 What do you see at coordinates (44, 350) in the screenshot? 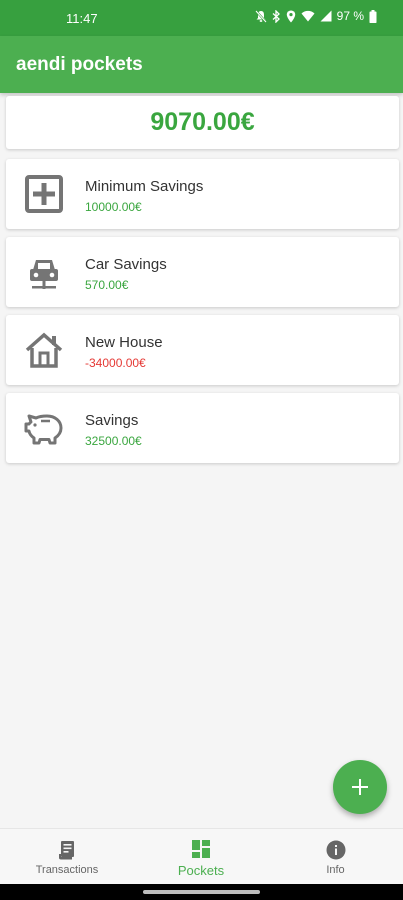
I see `house-icon` at bounding box center [44, 350].